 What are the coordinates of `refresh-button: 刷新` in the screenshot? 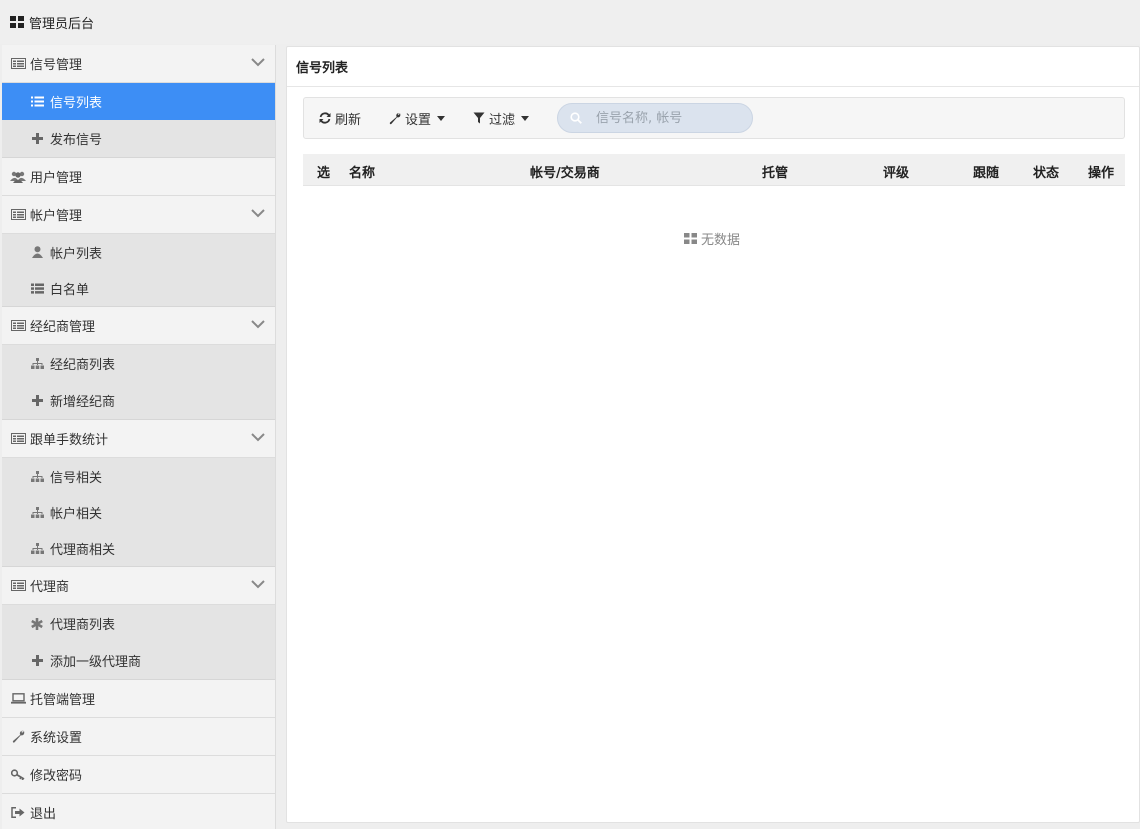 It's located at (340, 118).